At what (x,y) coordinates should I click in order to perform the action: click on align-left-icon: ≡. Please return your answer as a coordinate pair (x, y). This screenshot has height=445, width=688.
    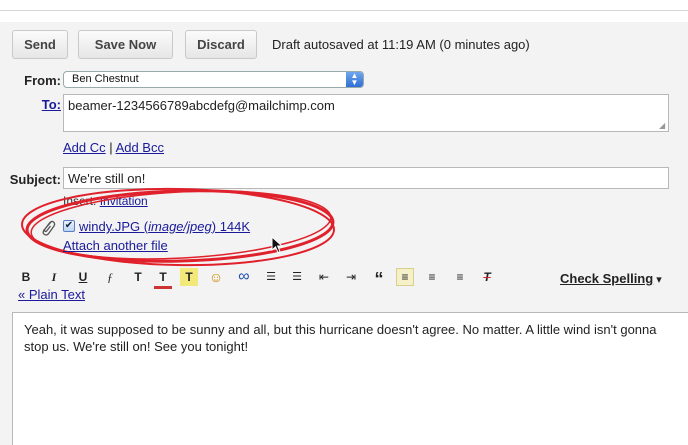
    Looking at the image, I should click on (405, 277).